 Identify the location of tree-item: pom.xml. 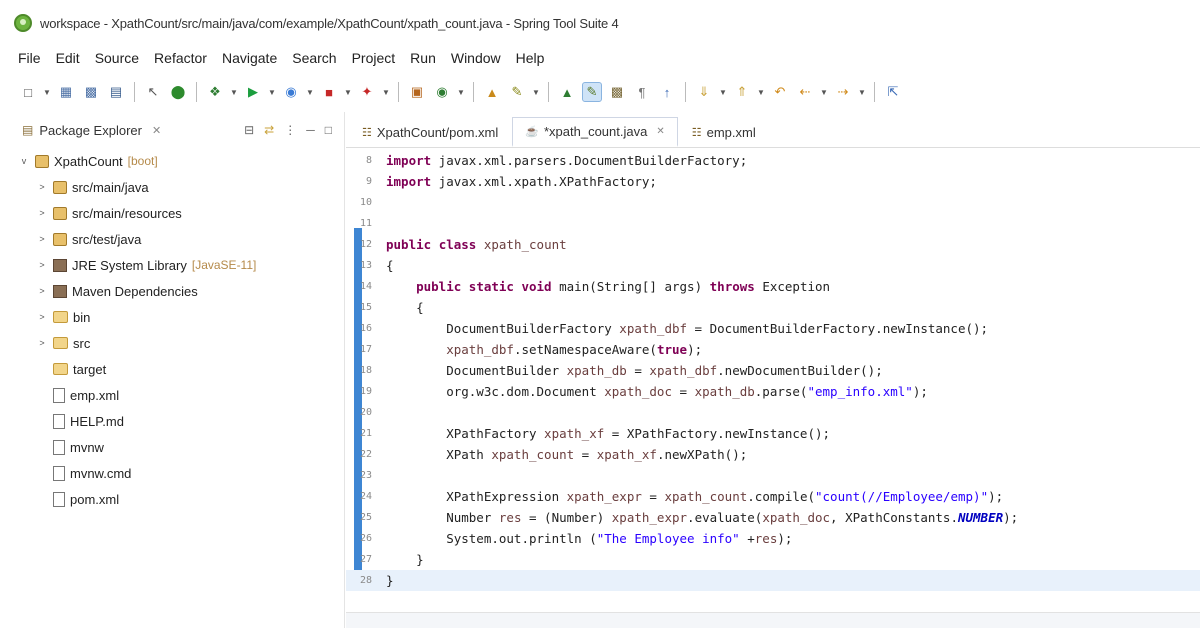
(181, 499).